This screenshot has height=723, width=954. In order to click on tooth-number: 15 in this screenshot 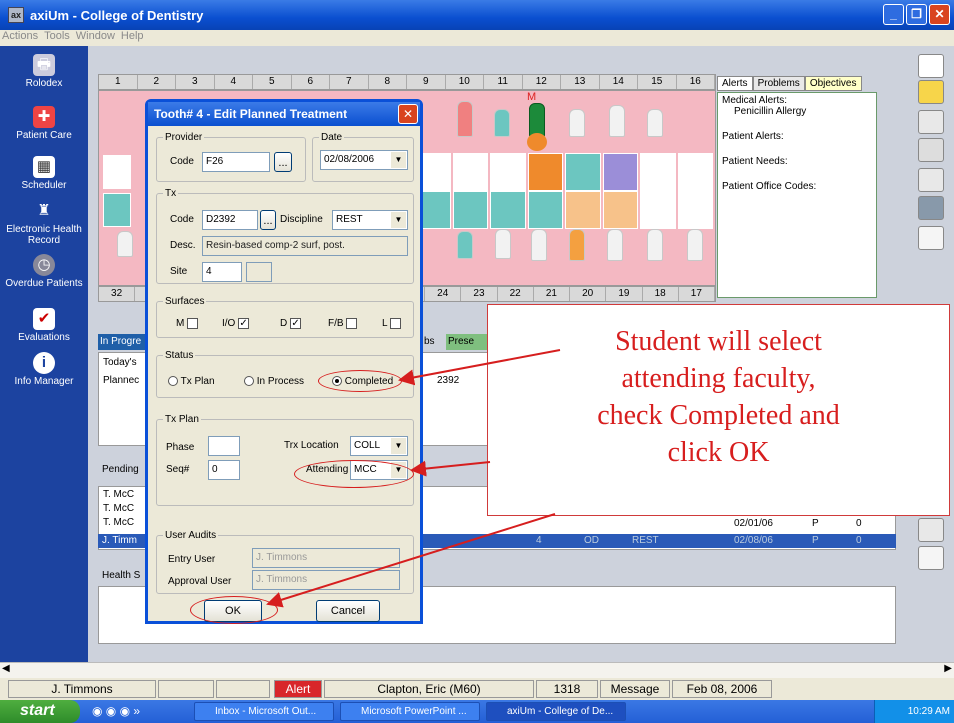, I will do `click(657, 82)`.